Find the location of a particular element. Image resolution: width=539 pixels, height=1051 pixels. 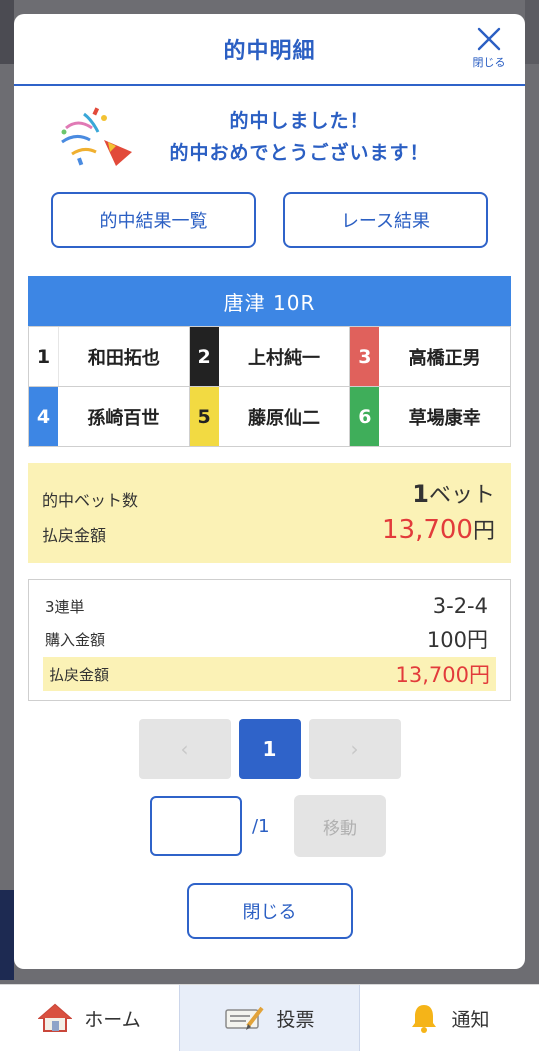

bet-count-value: 1ベット is located at coordinates (453, 493).